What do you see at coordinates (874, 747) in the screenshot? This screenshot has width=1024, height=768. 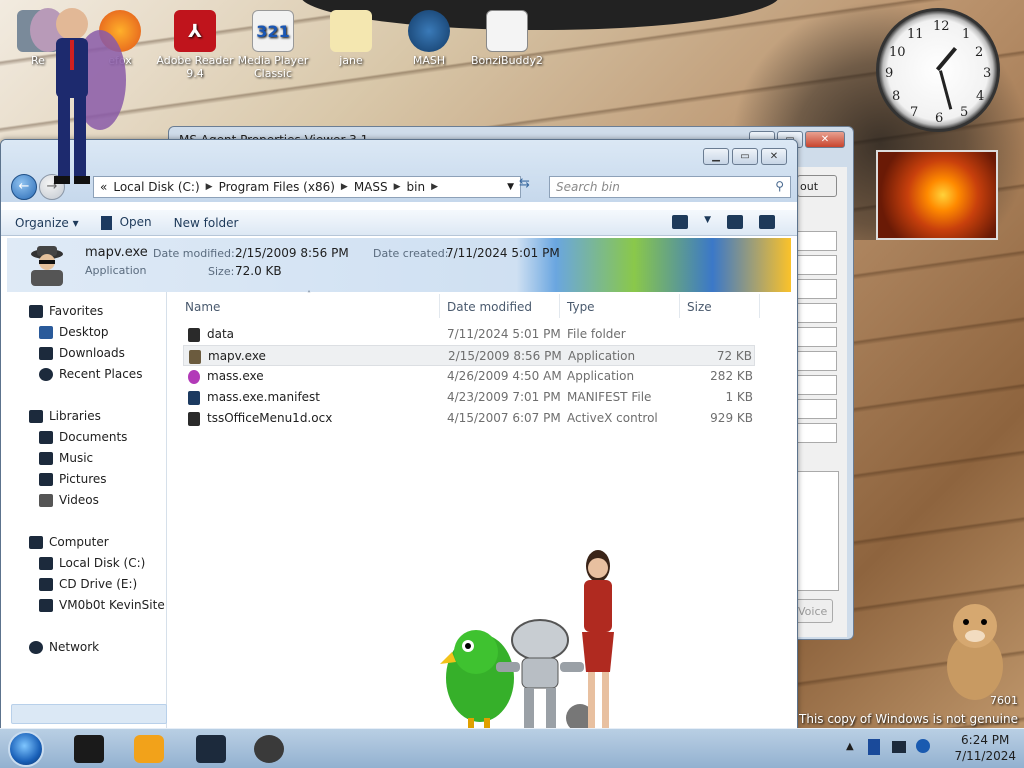 I see `network-tray-icon` at bounding box center [874, 747].